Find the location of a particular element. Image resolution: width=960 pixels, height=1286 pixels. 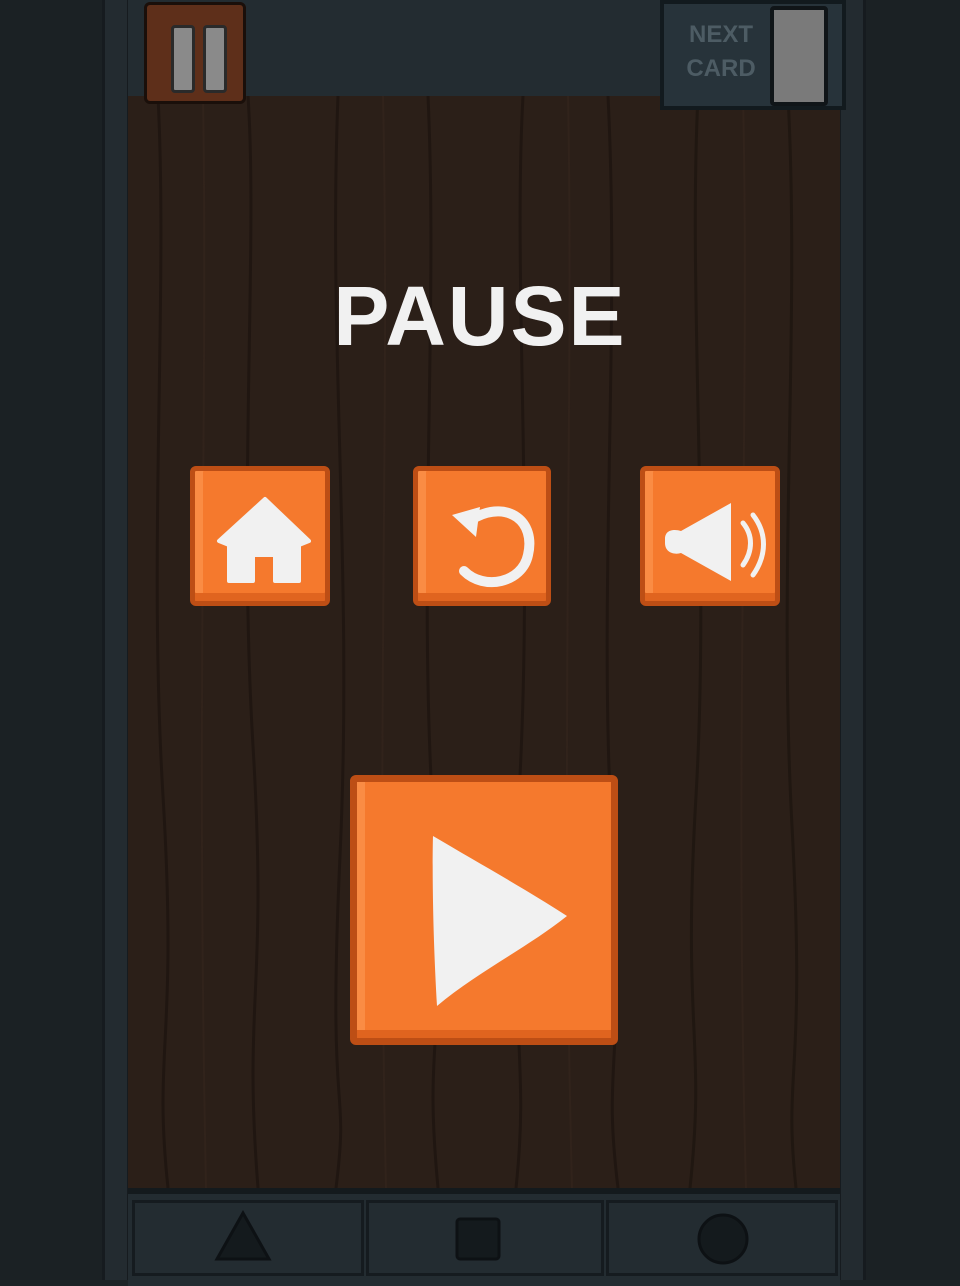

triangle-icon is located at coordinates (243, 1235).